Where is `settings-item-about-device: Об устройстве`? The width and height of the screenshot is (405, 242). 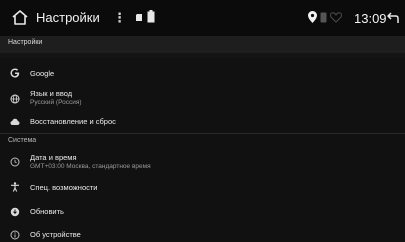 settings-item-about-device: Об устройстве is located at coordinates (202, 234).